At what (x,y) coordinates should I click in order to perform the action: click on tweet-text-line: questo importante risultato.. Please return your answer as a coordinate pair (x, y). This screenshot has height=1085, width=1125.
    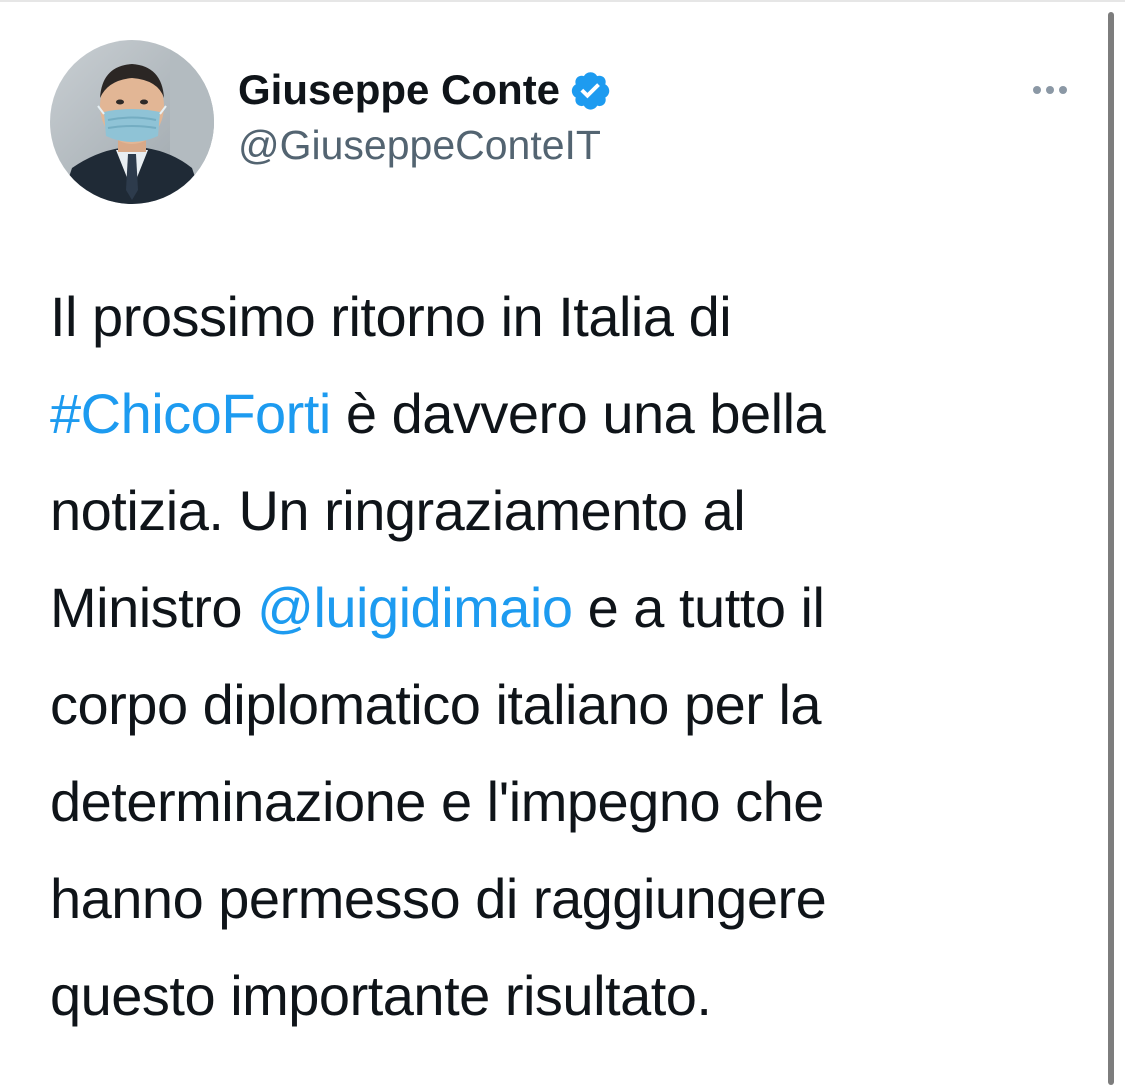
    Looking at the image, I should click on (570, 995).